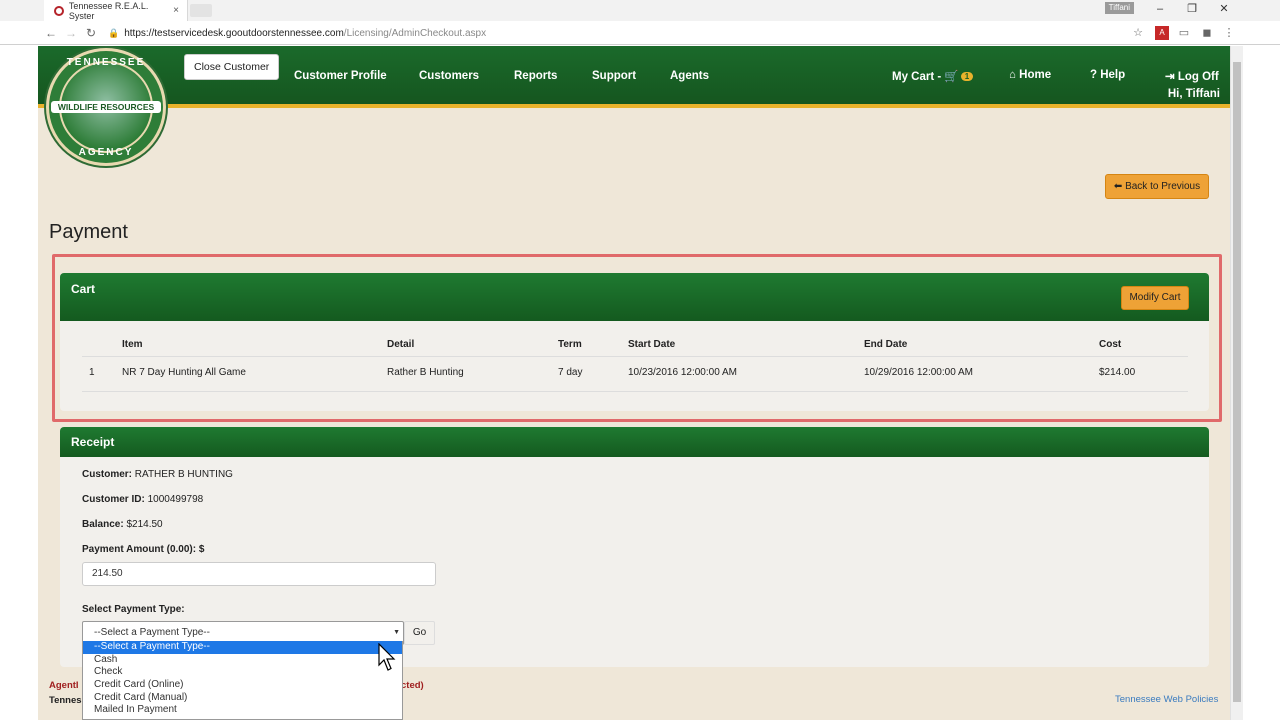 Image resolution: width=1280 pixels, height=720 pixels. I want to click on balance-label: Balance:, so click(103, 524).